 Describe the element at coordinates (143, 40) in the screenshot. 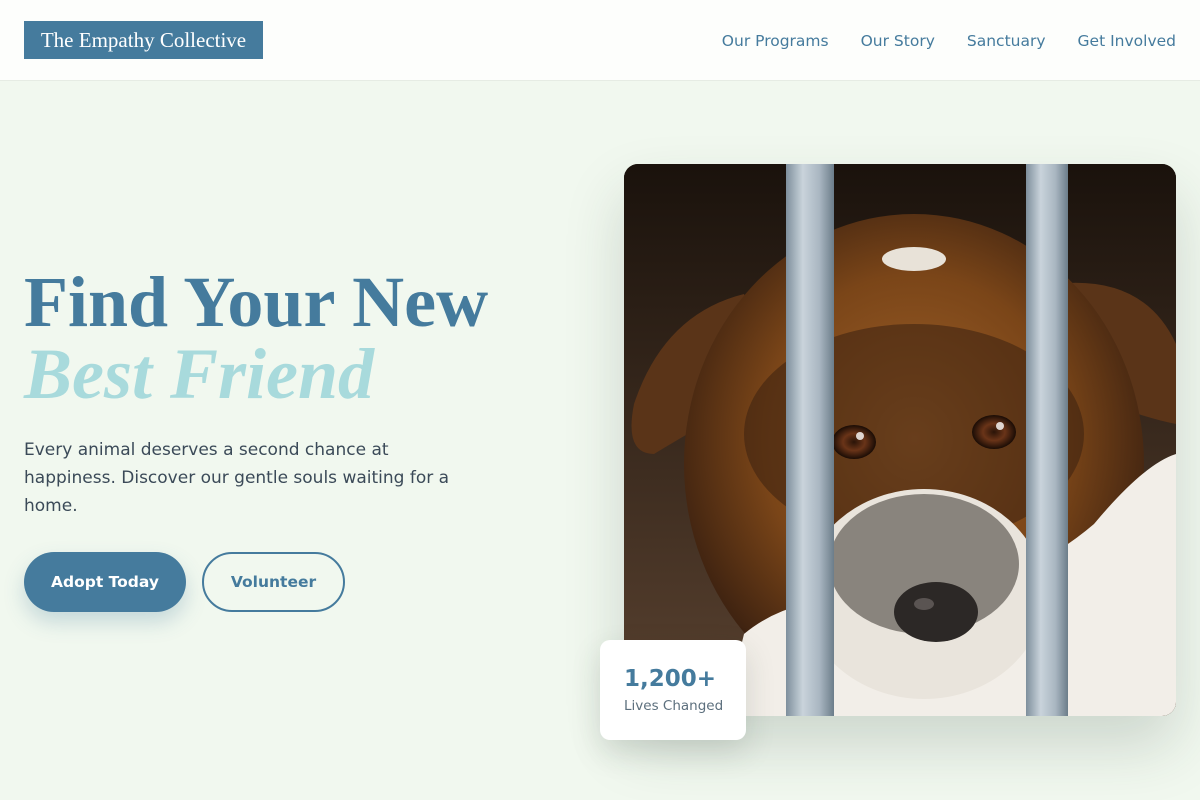

I see `site-logo: The Empathy Collective` at that location.